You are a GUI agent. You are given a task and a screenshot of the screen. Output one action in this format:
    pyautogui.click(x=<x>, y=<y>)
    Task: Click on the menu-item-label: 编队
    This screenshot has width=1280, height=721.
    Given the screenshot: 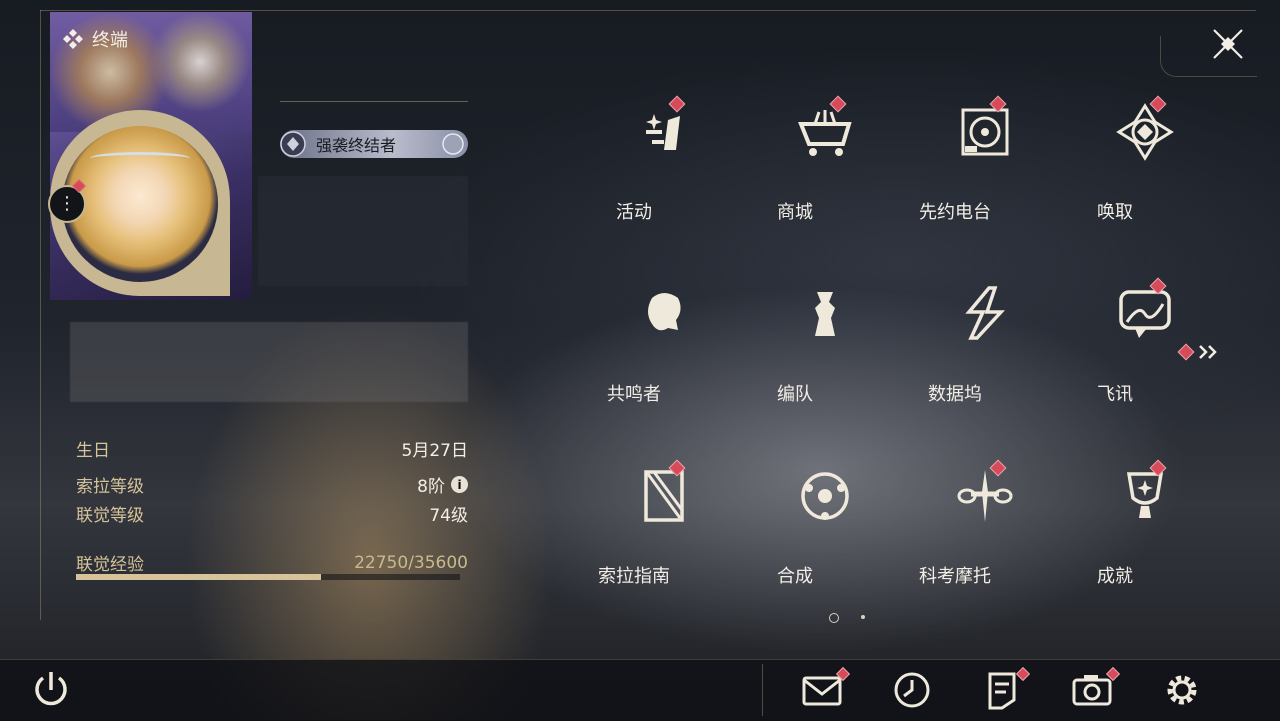 What is the action you would take?
    pyautogui.click(x=795, y=394)
    